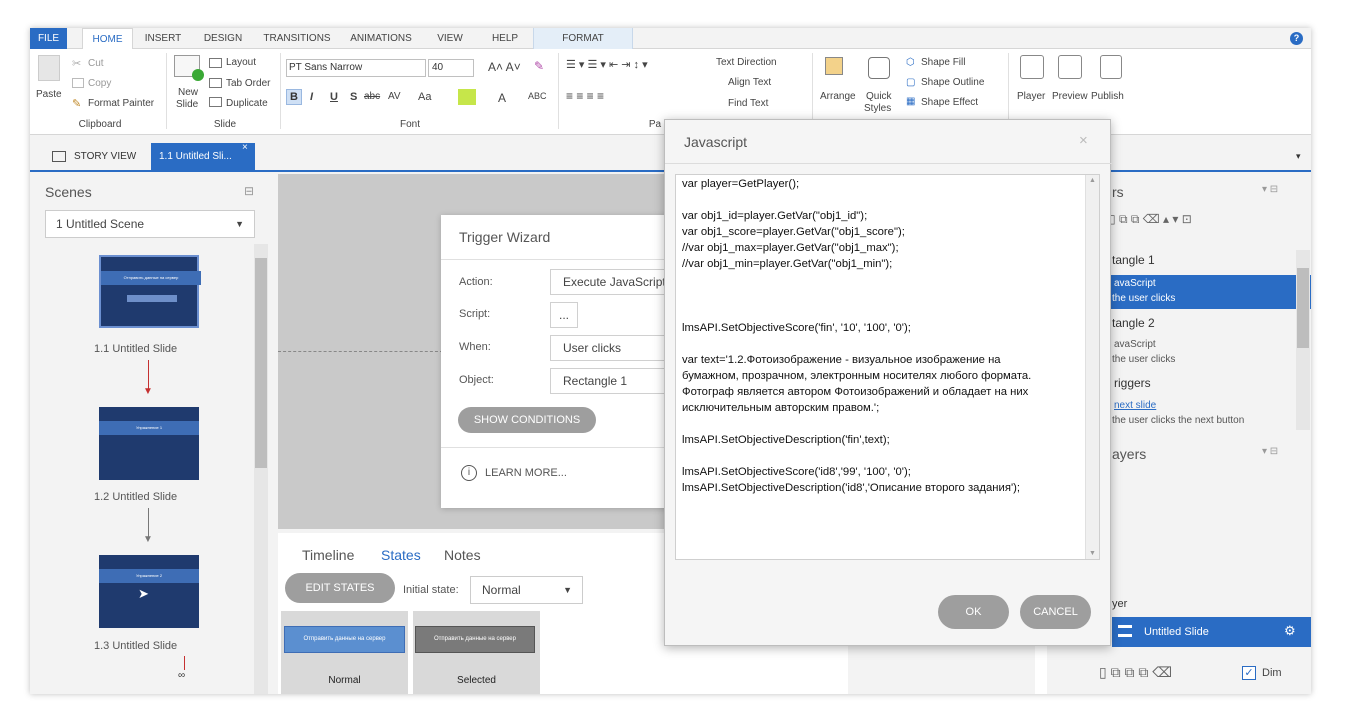  Describe the element at coordinates (877, 108) in the screenshot. I see `quick-styles-label-2: Styles` at that location.